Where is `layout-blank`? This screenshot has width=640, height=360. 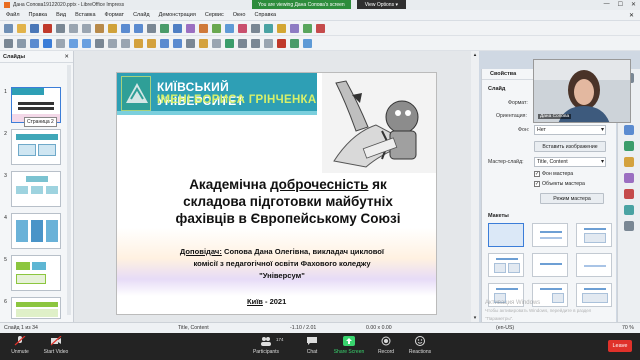 layout-blank is located at coordinates (506, 235).